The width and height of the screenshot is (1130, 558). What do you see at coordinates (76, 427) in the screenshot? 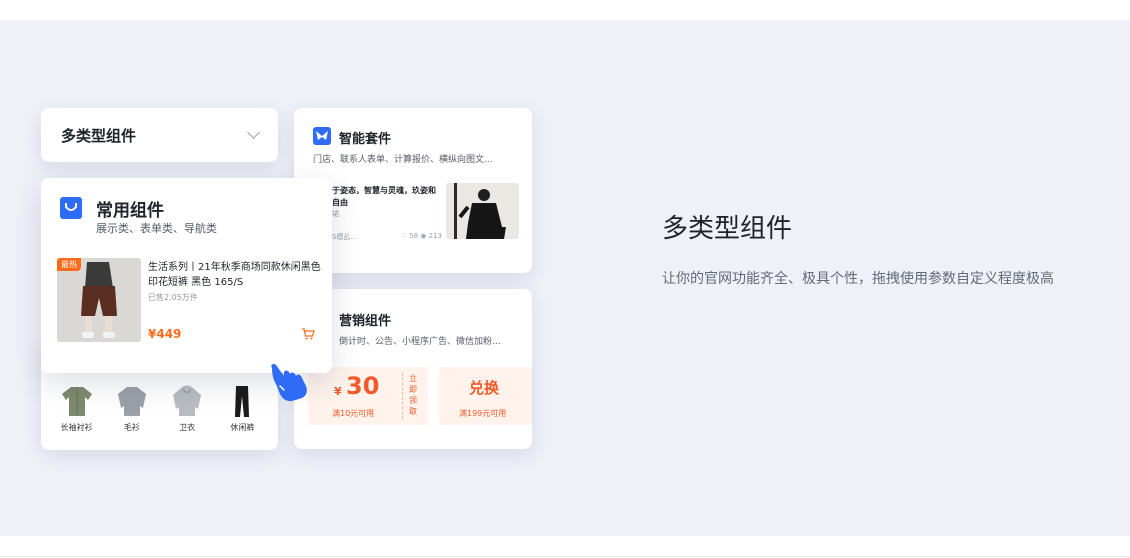
I see `category-label: 长袖衬衫` at bounding box center [76, 427].